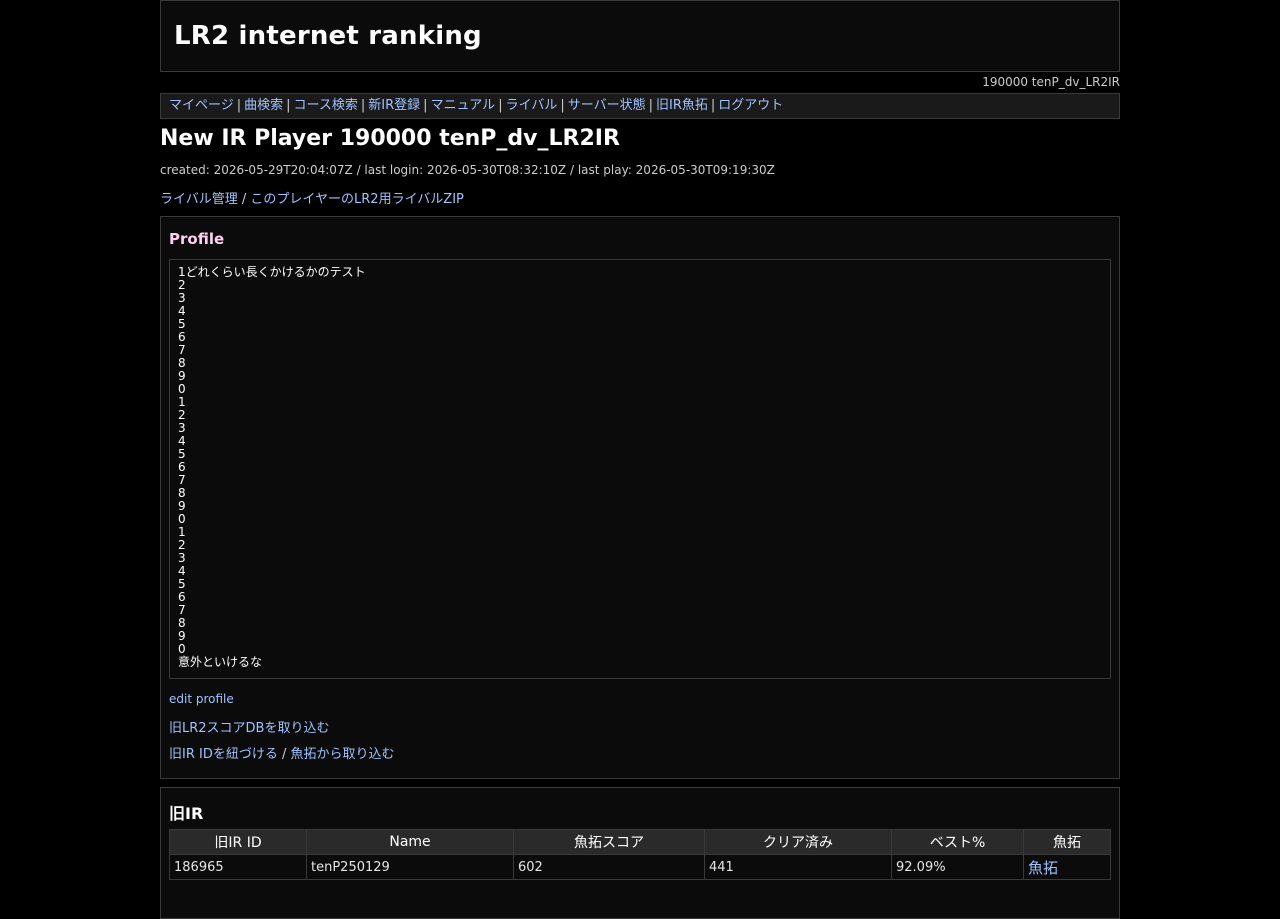  Describe the element at coordinates (798, 842) in the screenshot. I see `column-header-cleared: クリア済み` at that location.